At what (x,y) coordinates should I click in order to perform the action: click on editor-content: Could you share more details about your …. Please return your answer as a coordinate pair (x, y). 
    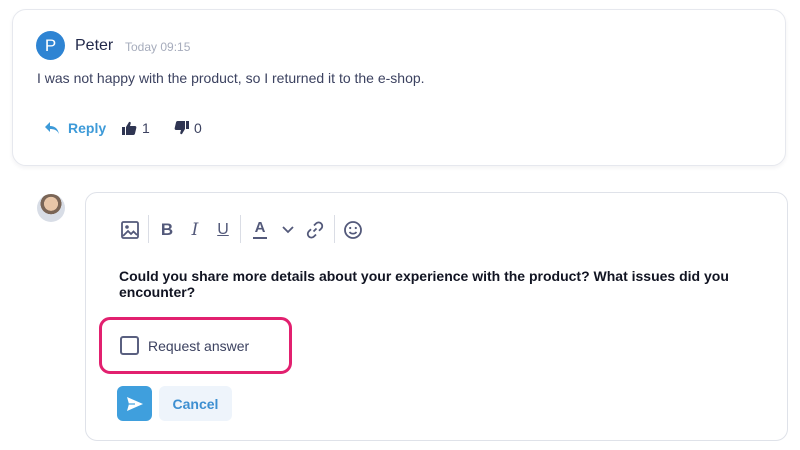
    Looking at the image, I should click on (459, 284).